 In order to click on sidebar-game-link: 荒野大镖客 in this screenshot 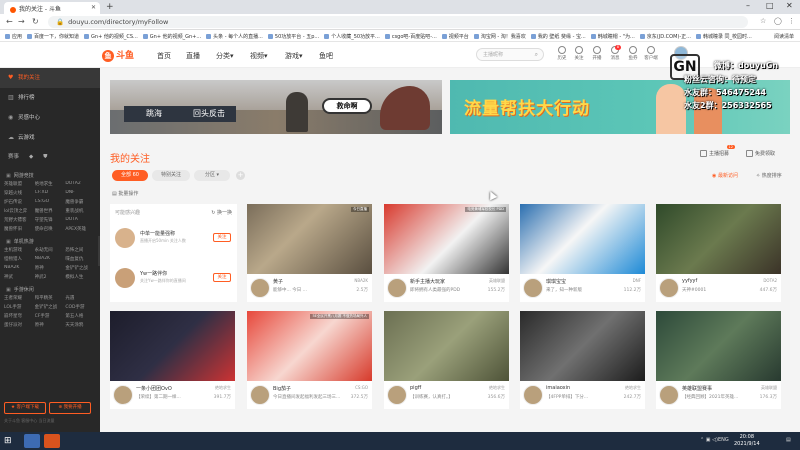, I will do `click(19, 220)`.